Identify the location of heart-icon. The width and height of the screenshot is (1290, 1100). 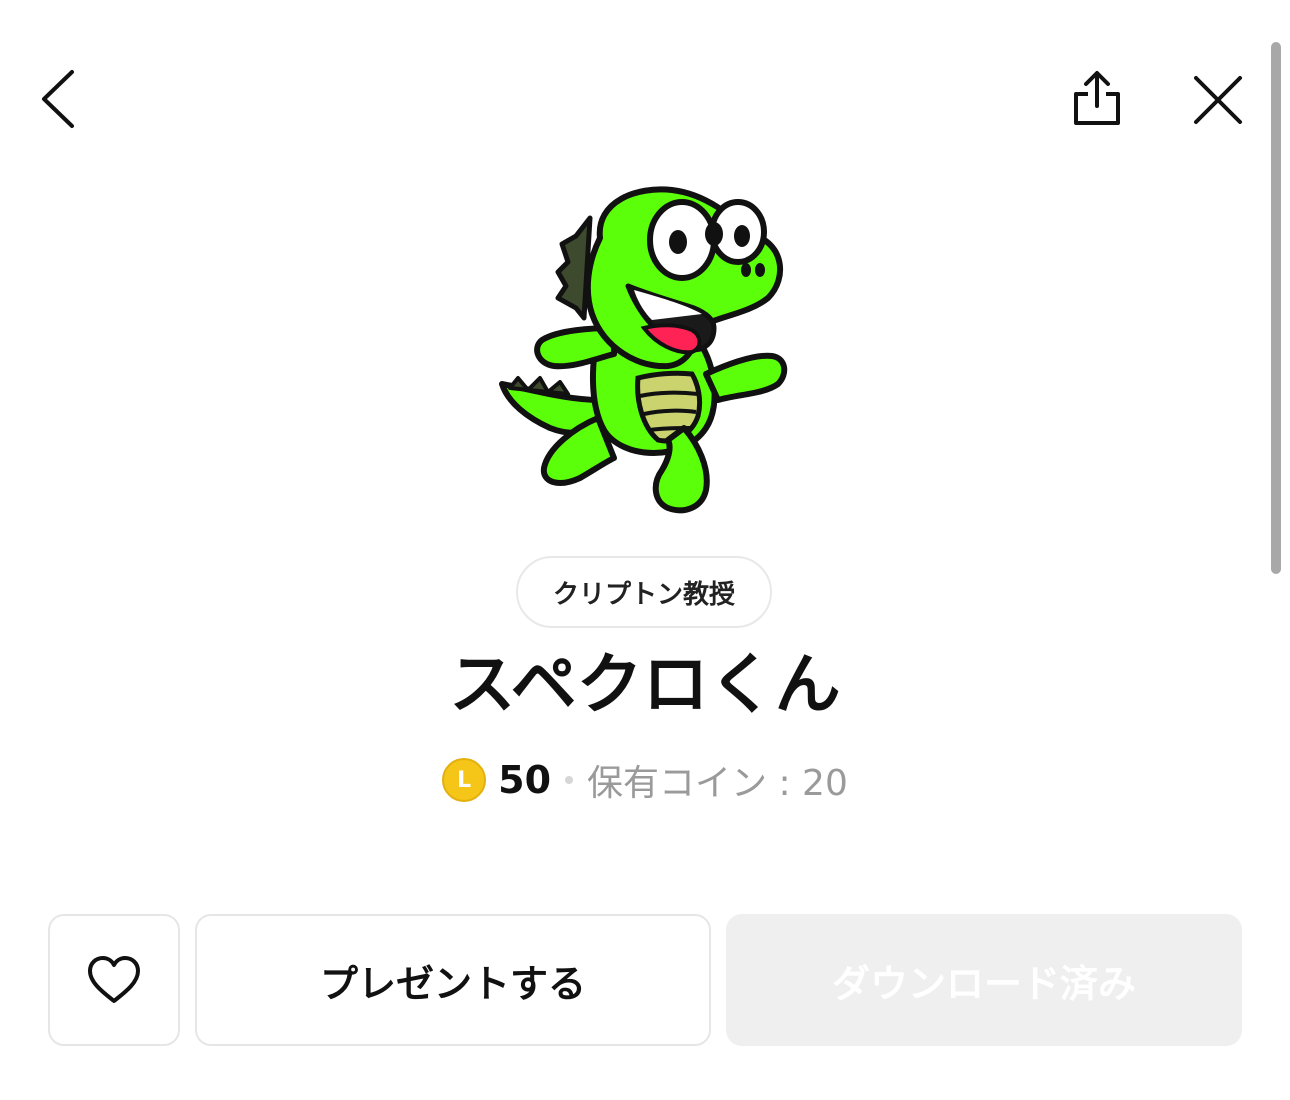
(114, 979).